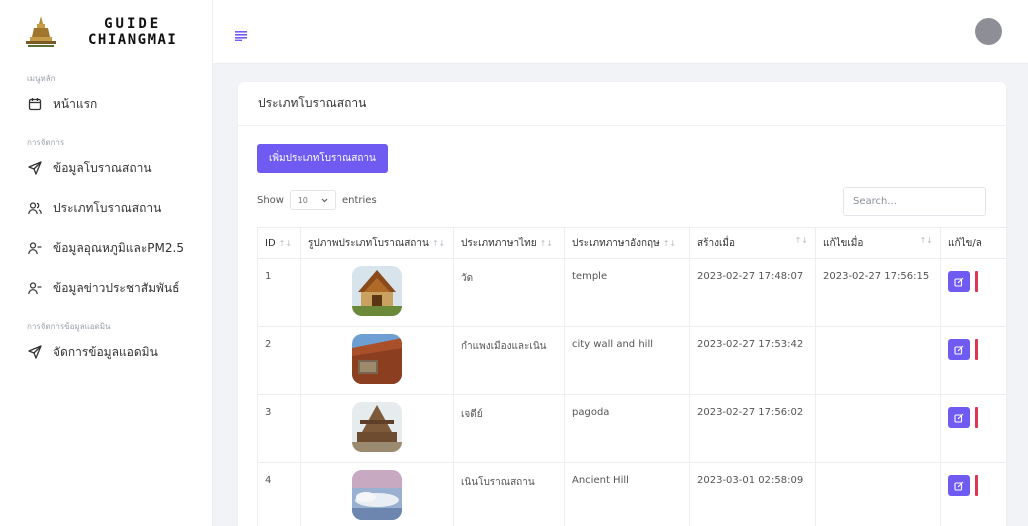 This screenshot has height=526, width=1028. I want to click on guide-chiangmai-logo, so click(41, 32).